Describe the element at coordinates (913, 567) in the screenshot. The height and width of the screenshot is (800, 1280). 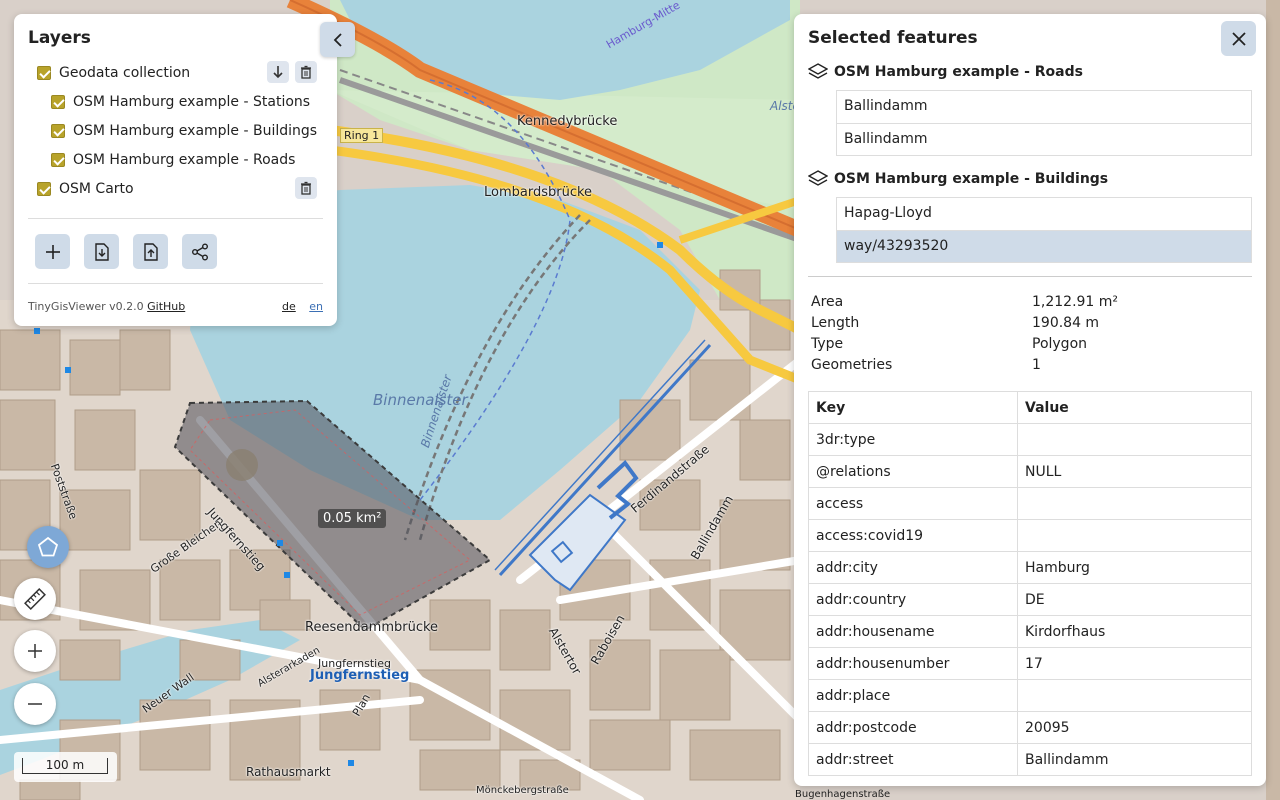
I see `table-cell-key: addr:city` at that location.